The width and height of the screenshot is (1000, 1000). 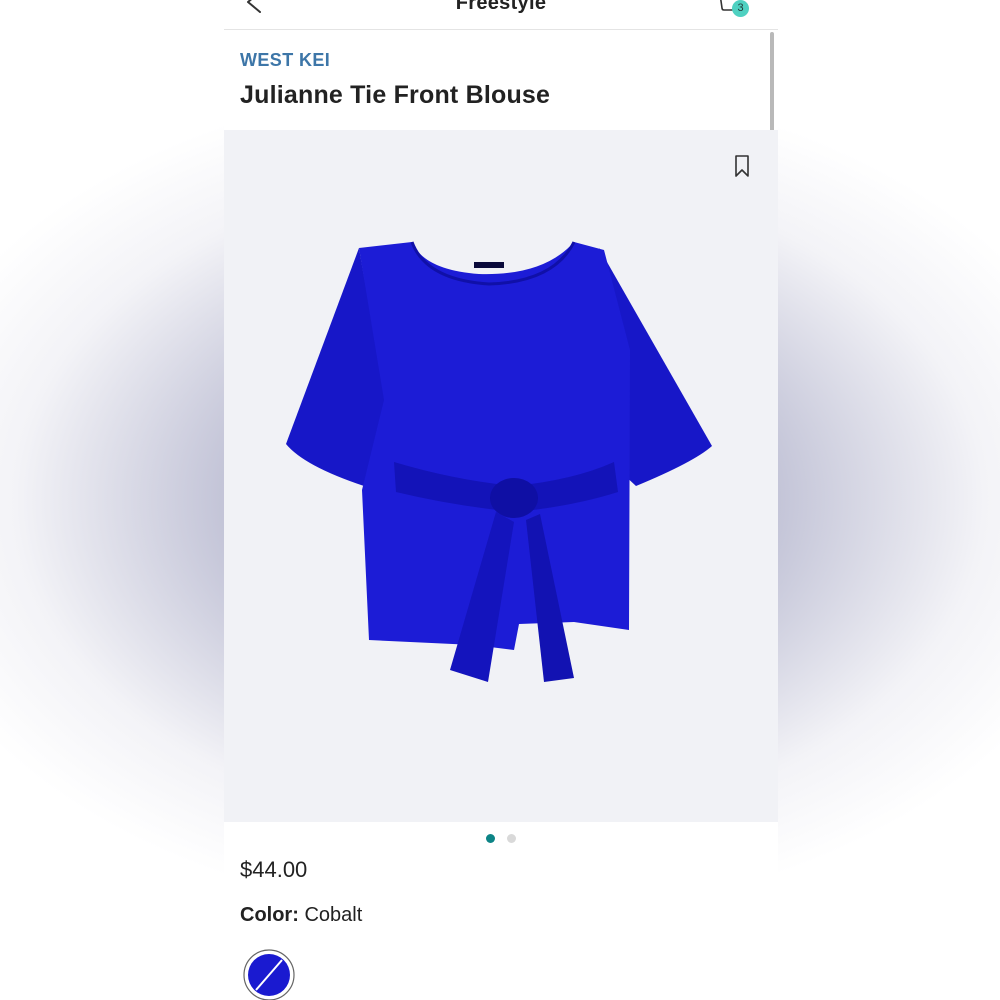 I want to click on color-selection-label: Color: Cobalt, so click(x=301, y=915).